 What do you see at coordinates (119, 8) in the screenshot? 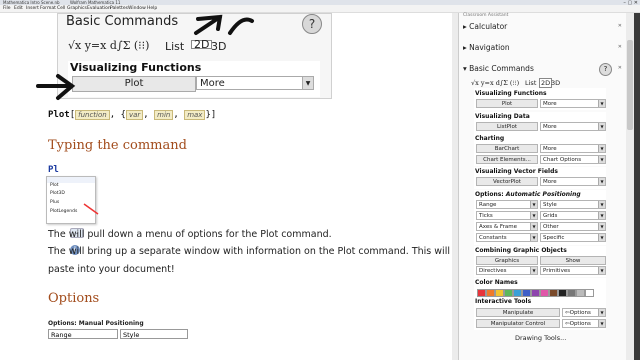
I see `menu-palettes: Palettes` at bounding box center [119, 8].